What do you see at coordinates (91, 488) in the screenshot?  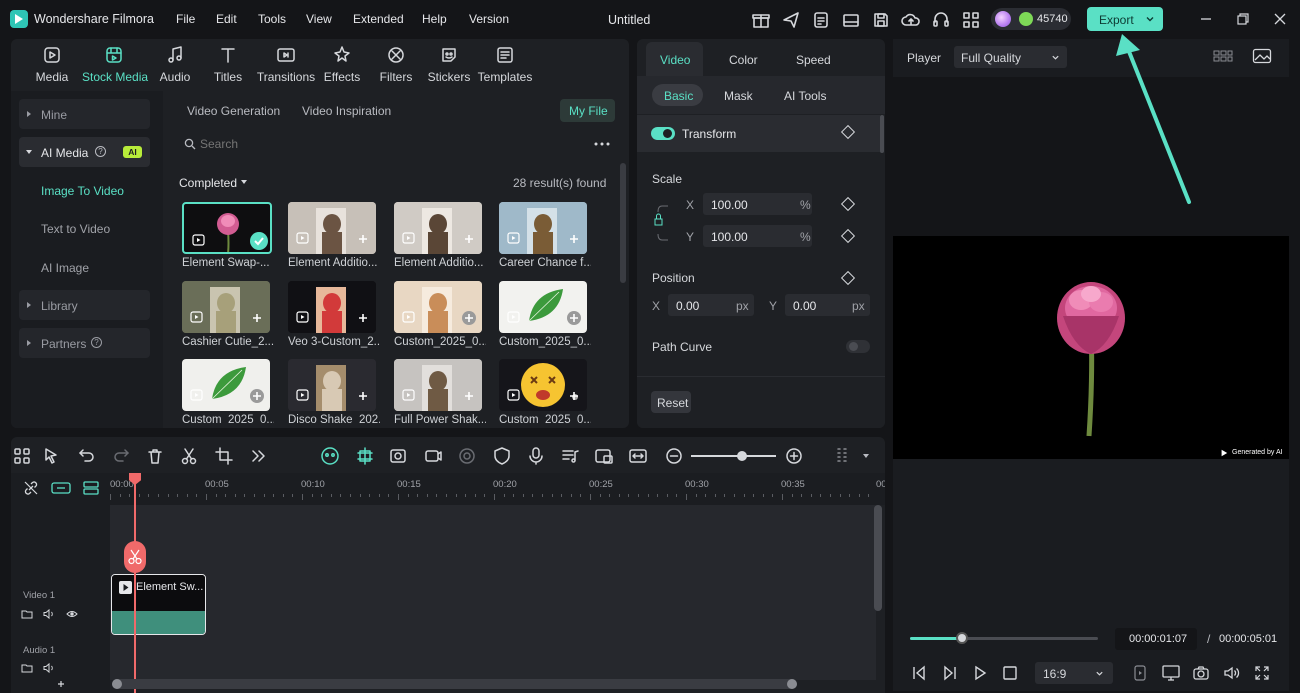 I see `track-layers-icon` at bounding box center [91, 488].